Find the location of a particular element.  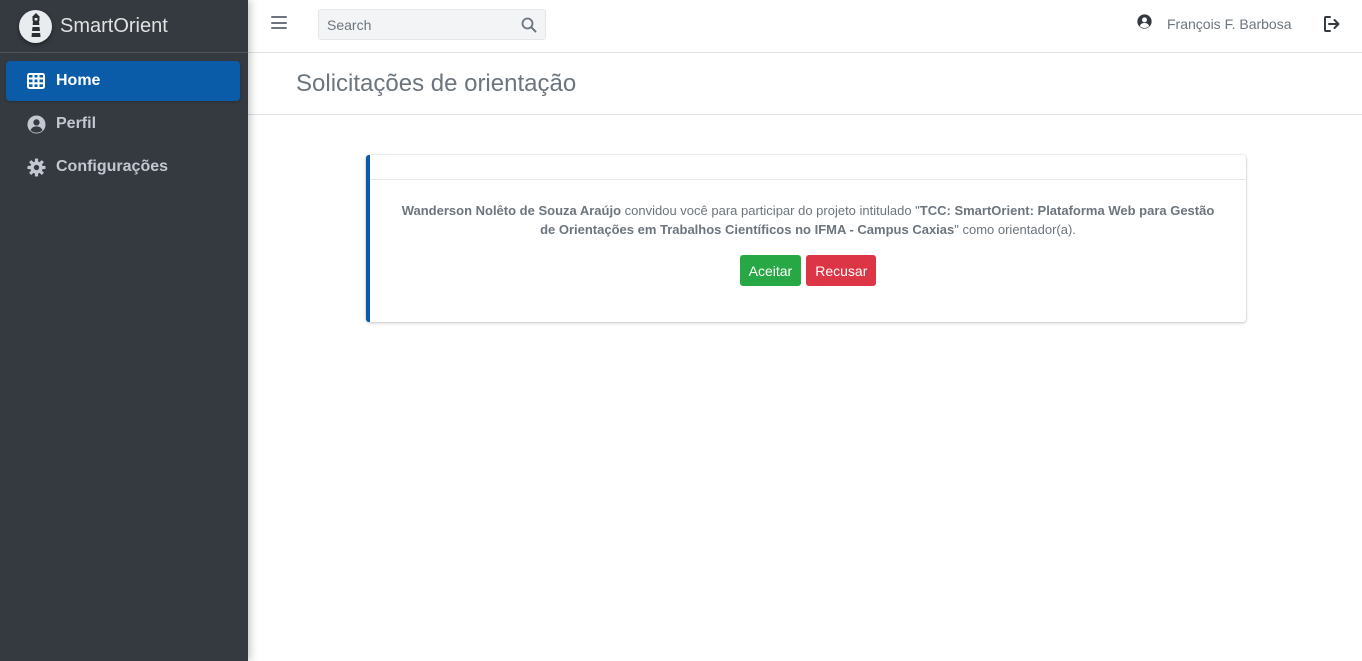

sidebar-nav: Home Perfil Configurações is located at coordinates (124, 120).